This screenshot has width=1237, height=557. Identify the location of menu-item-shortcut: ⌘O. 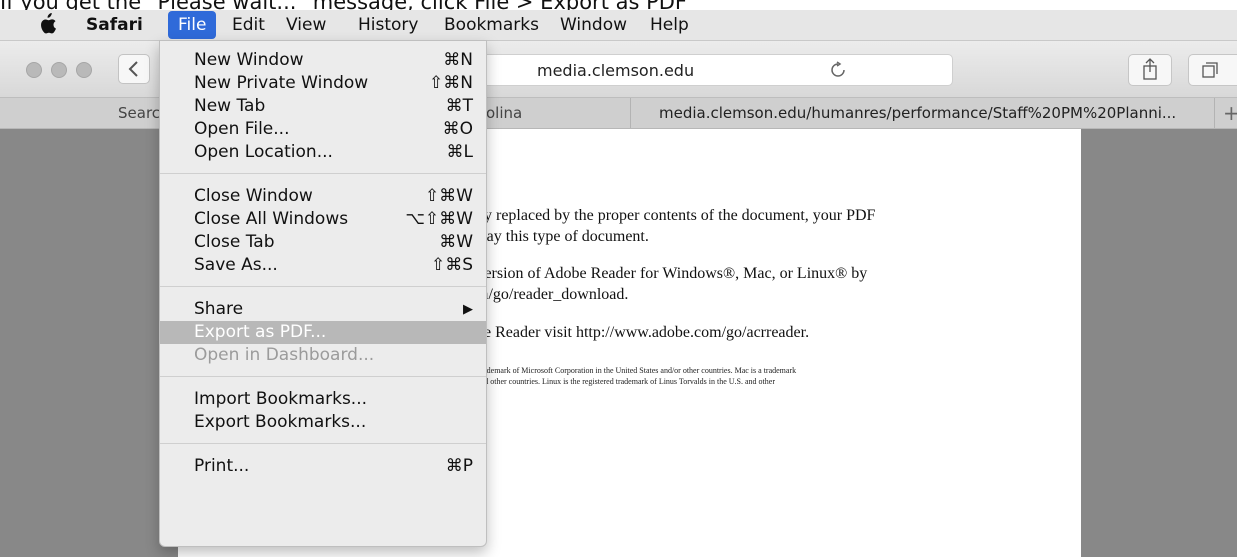
(457, 129).